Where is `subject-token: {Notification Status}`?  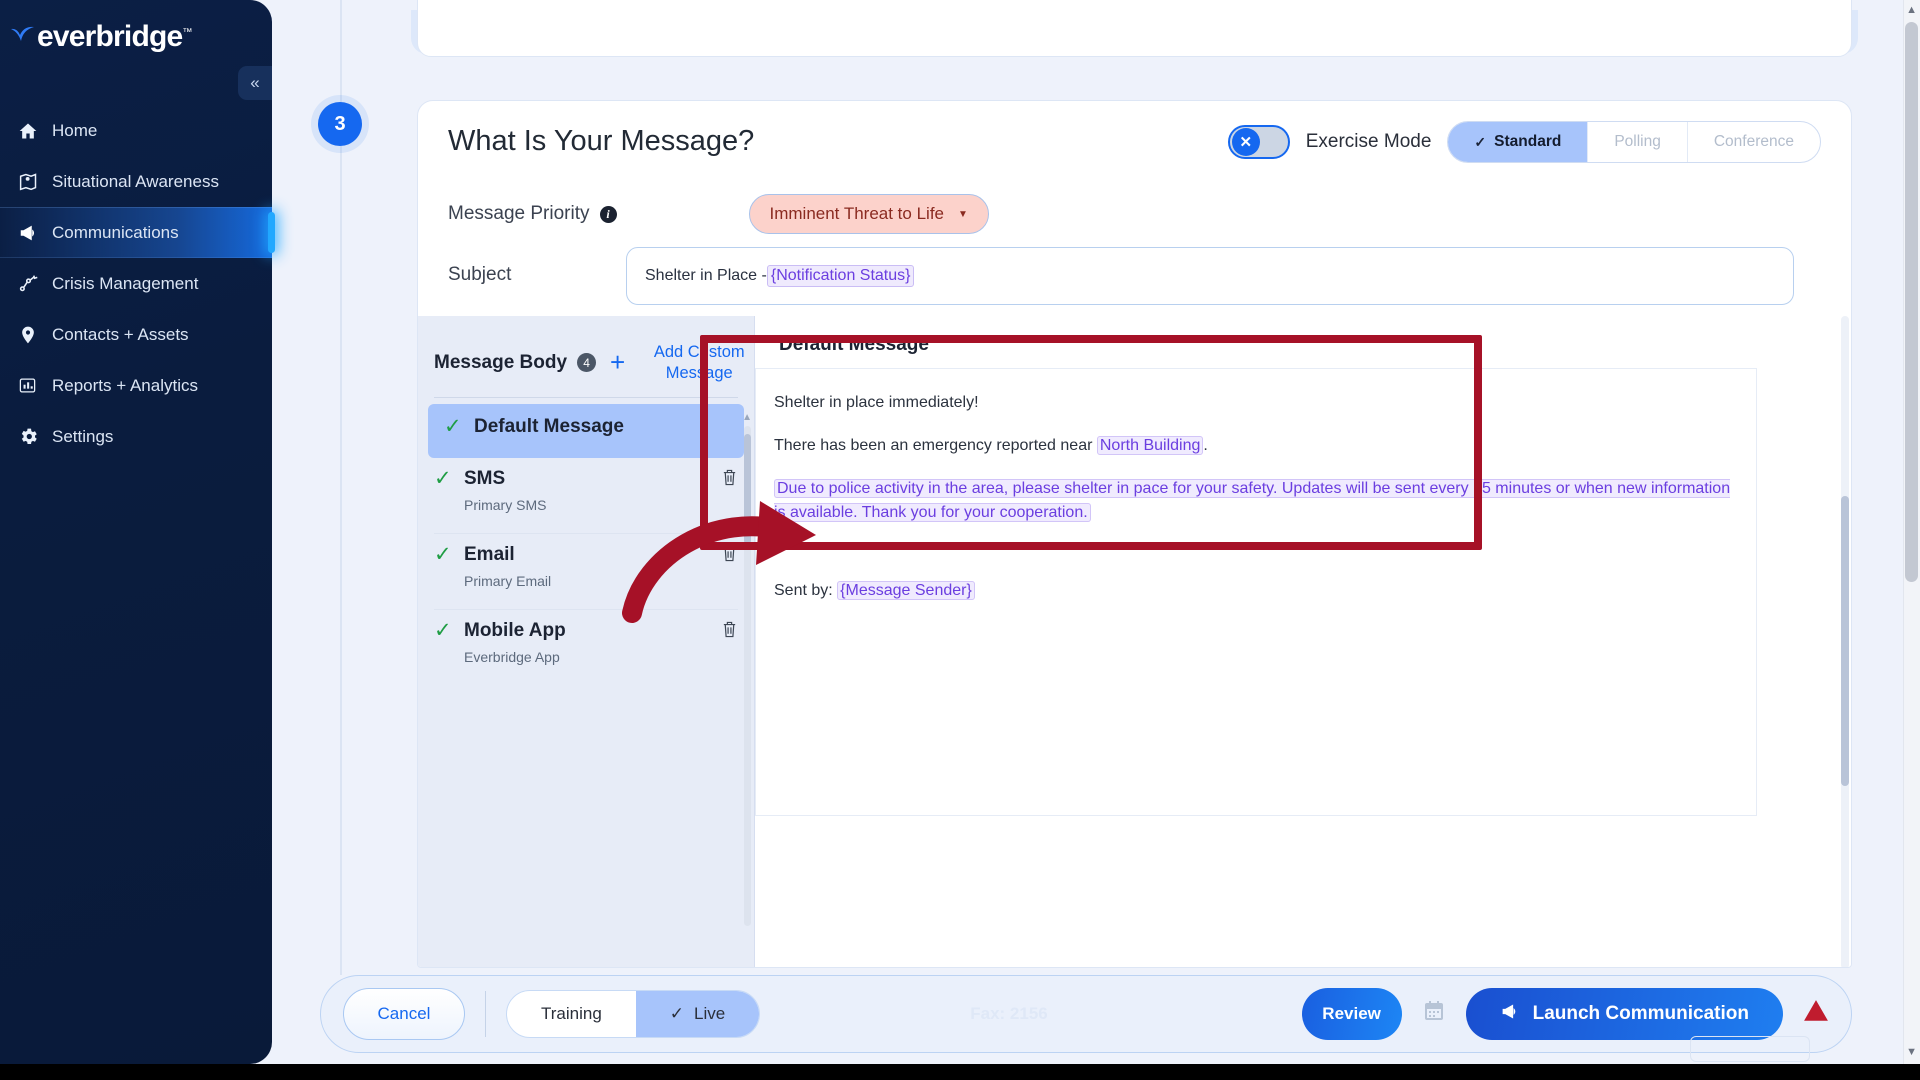
subject-token: {Notification Status} is located at coordinates (840, 276).